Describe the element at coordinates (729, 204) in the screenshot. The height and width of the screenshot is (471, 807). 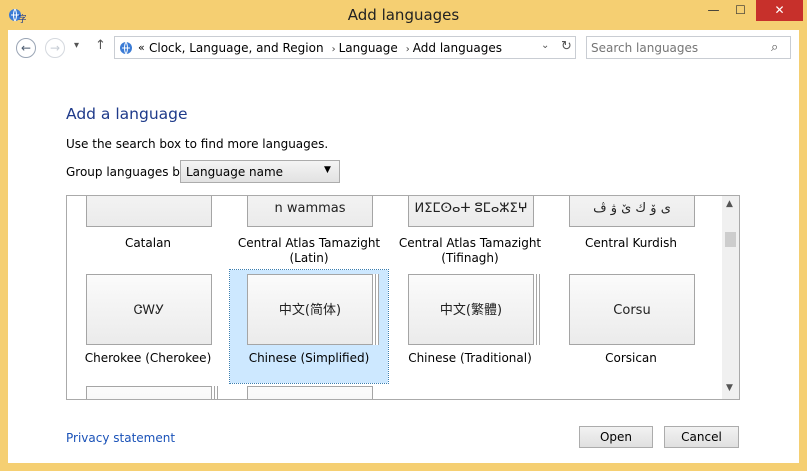
I see `scroll-up-arrow: ▲` at that location.